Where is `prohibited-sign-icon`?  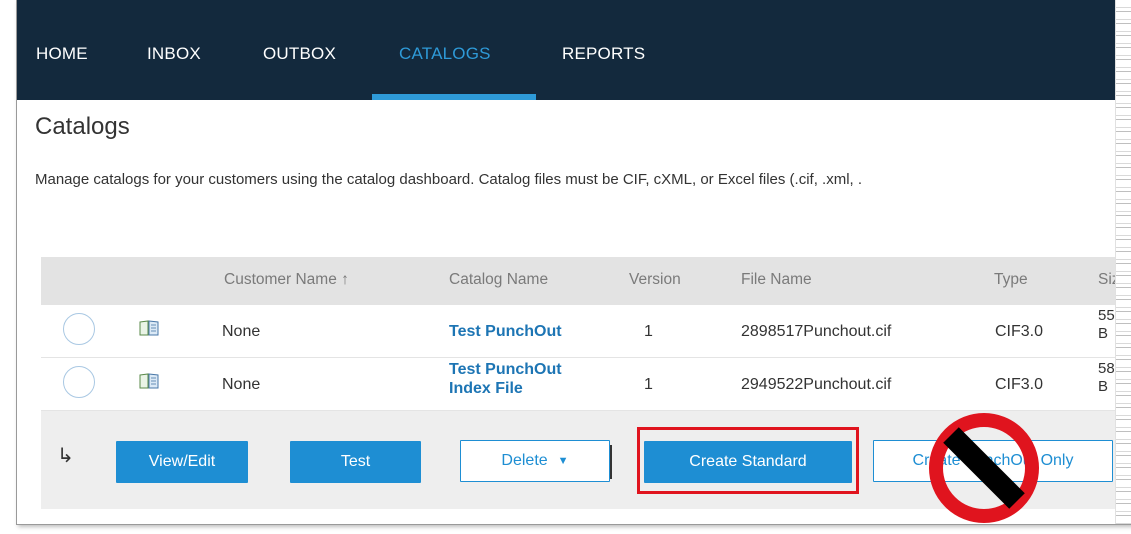 prohibited-sign-icon is located at coordinates (984, 468).